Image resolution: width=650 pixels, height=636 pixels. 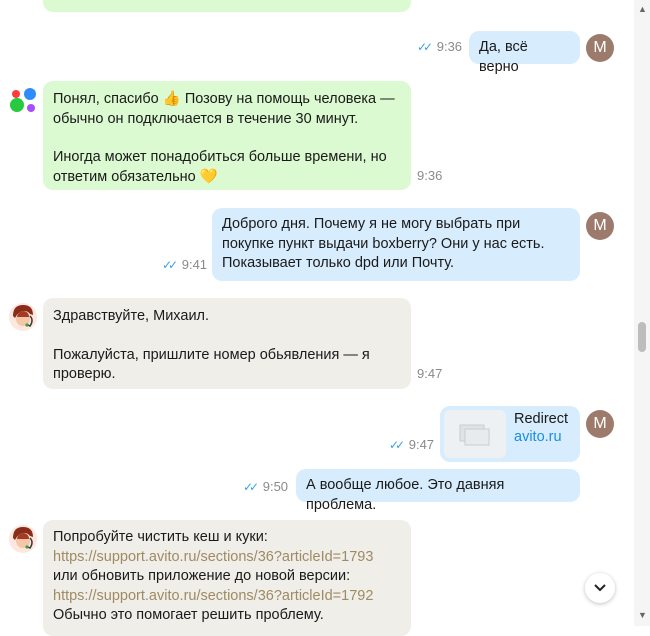 I want to click on link-preview-title: Redirect, so click(x=541, y=419).